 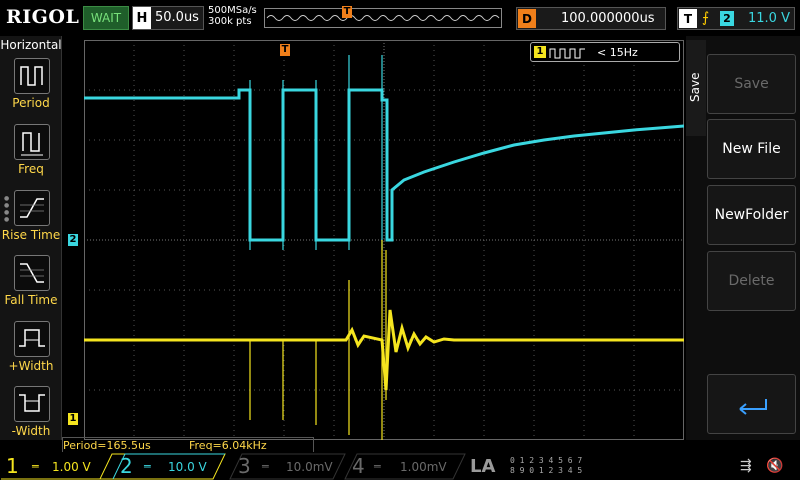 I want to click on measurement-readout: Period=165.5us Freq=6.04kHz, so click(x=188, y=445).